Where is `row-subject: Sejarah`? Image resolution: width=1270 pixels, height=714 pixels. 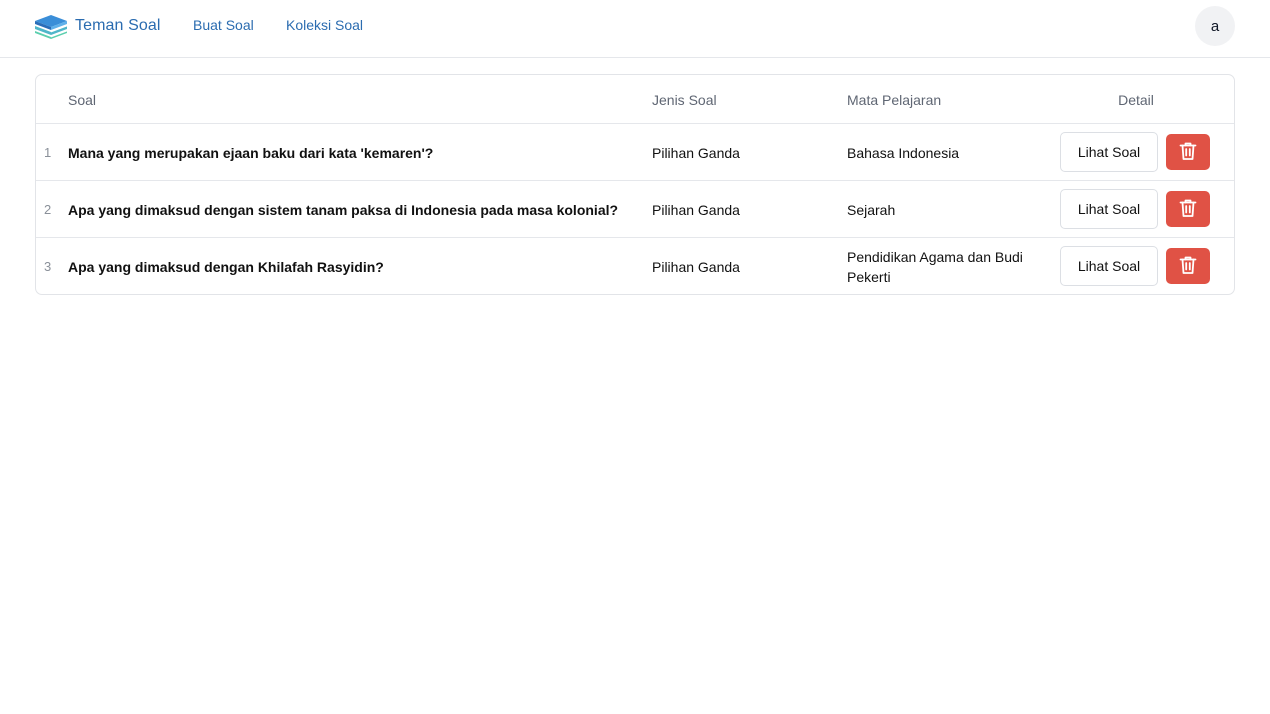
row-subject: Sejarah is located at coordinates (871, 209).